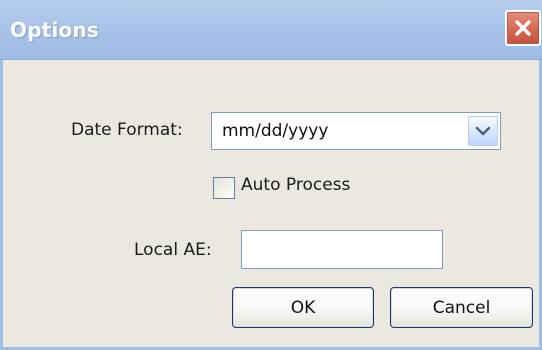 The width and height of the screenshot is (542, 350). I want to click on date-format-value: mm/dd/yyyy, so click(275, 131).